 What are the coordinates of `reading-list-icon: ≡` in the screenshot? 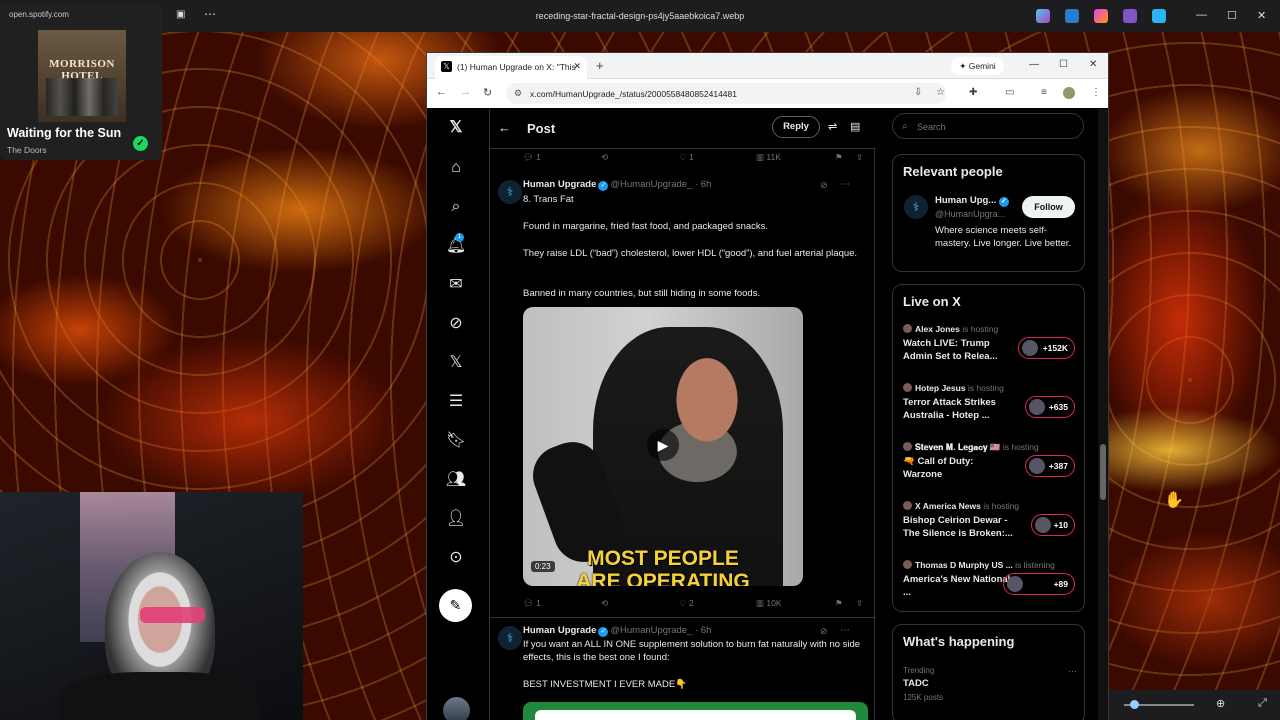 It's located at (1044, 92).